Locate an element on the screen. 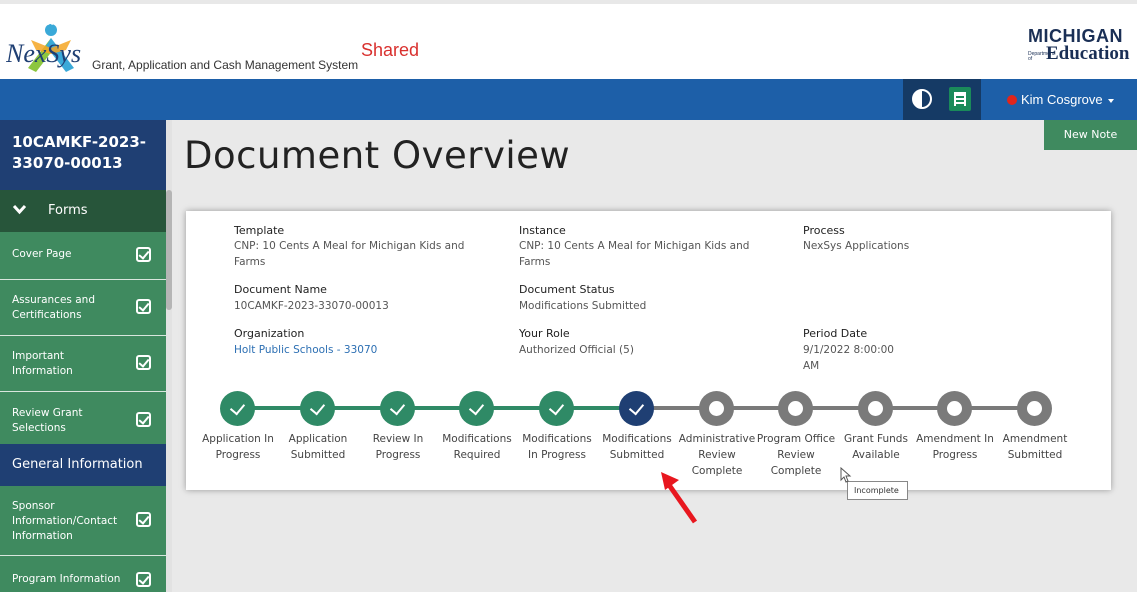 The image size is (1137, 592). nav-searches: Searches is located at coordinates (297, 20).